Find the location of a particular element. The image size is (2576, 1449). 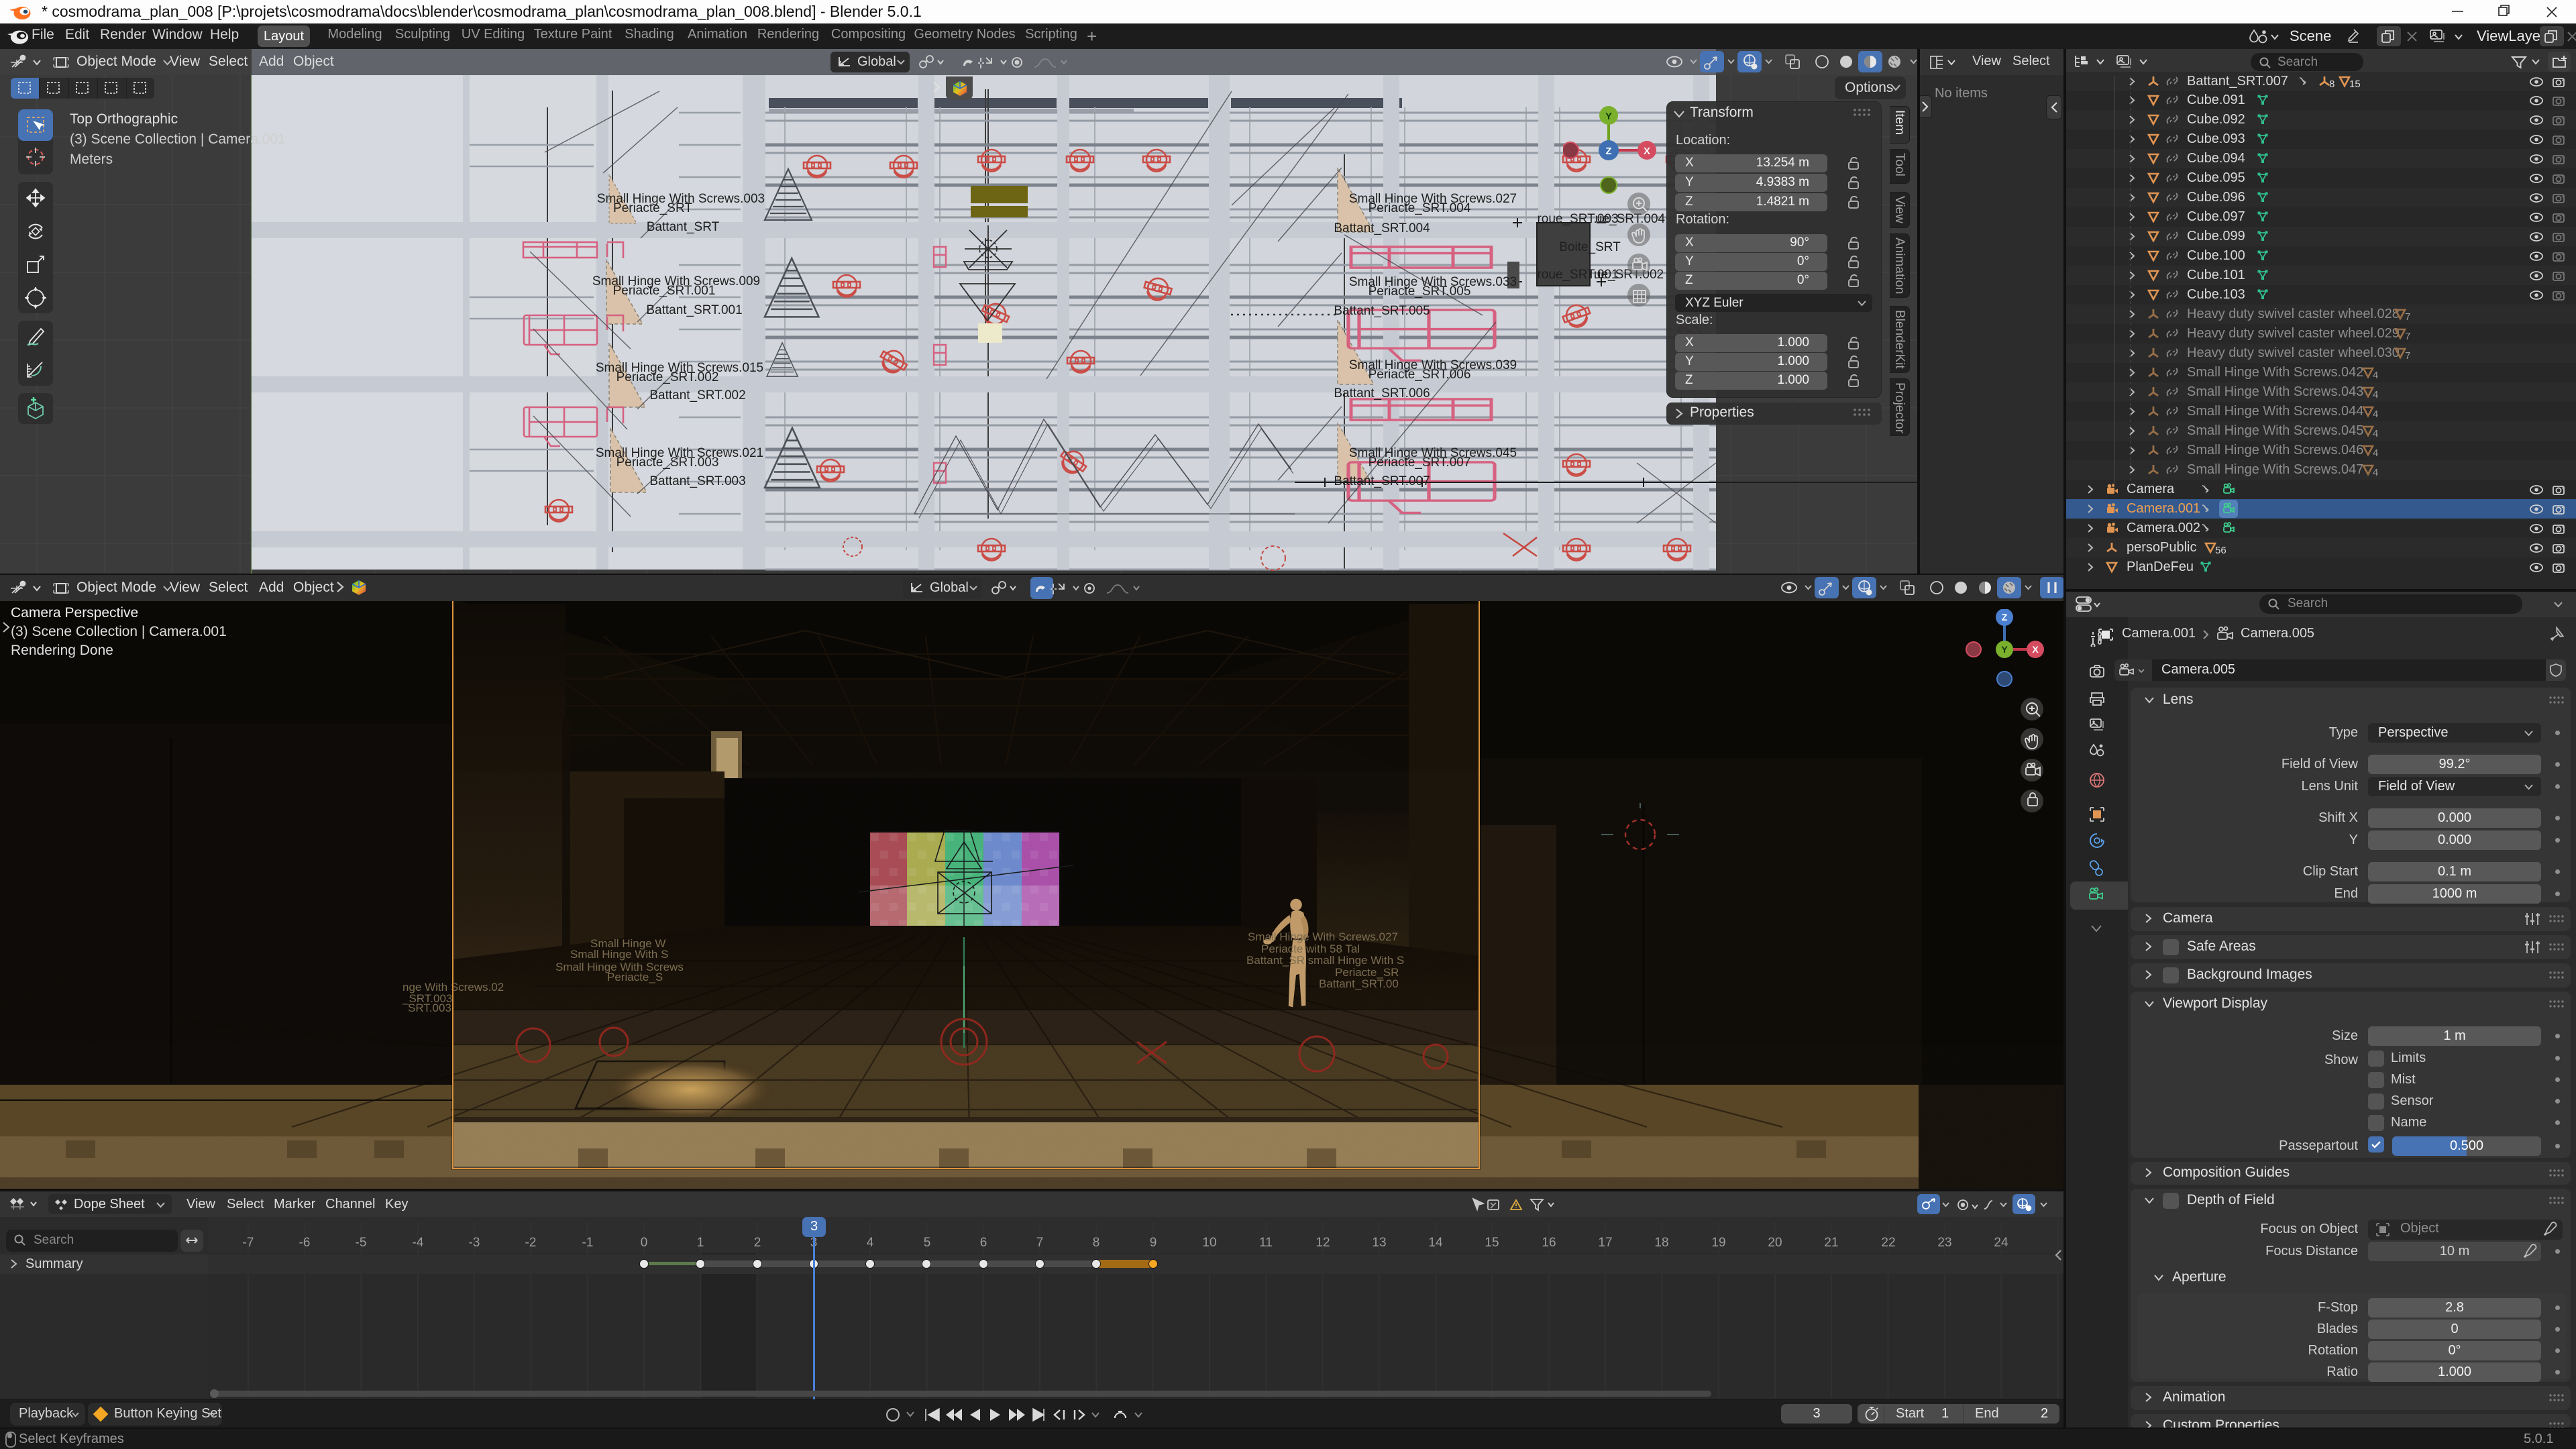

svg-text: SRT.003 is located at coordinates (429, 1008).